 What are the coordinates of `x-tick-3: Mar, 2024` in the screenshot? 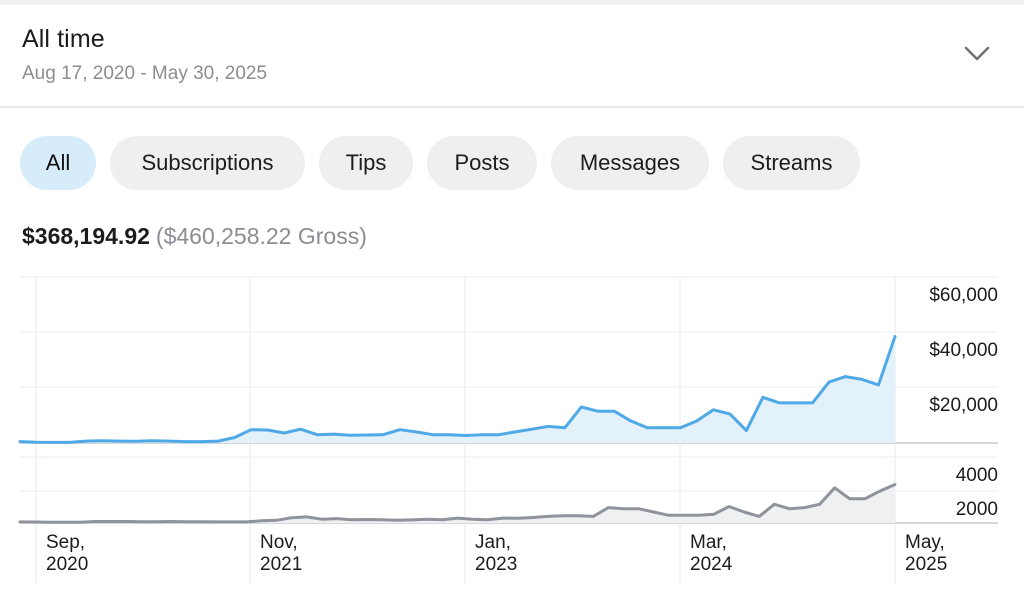 It's located at (711, 553).